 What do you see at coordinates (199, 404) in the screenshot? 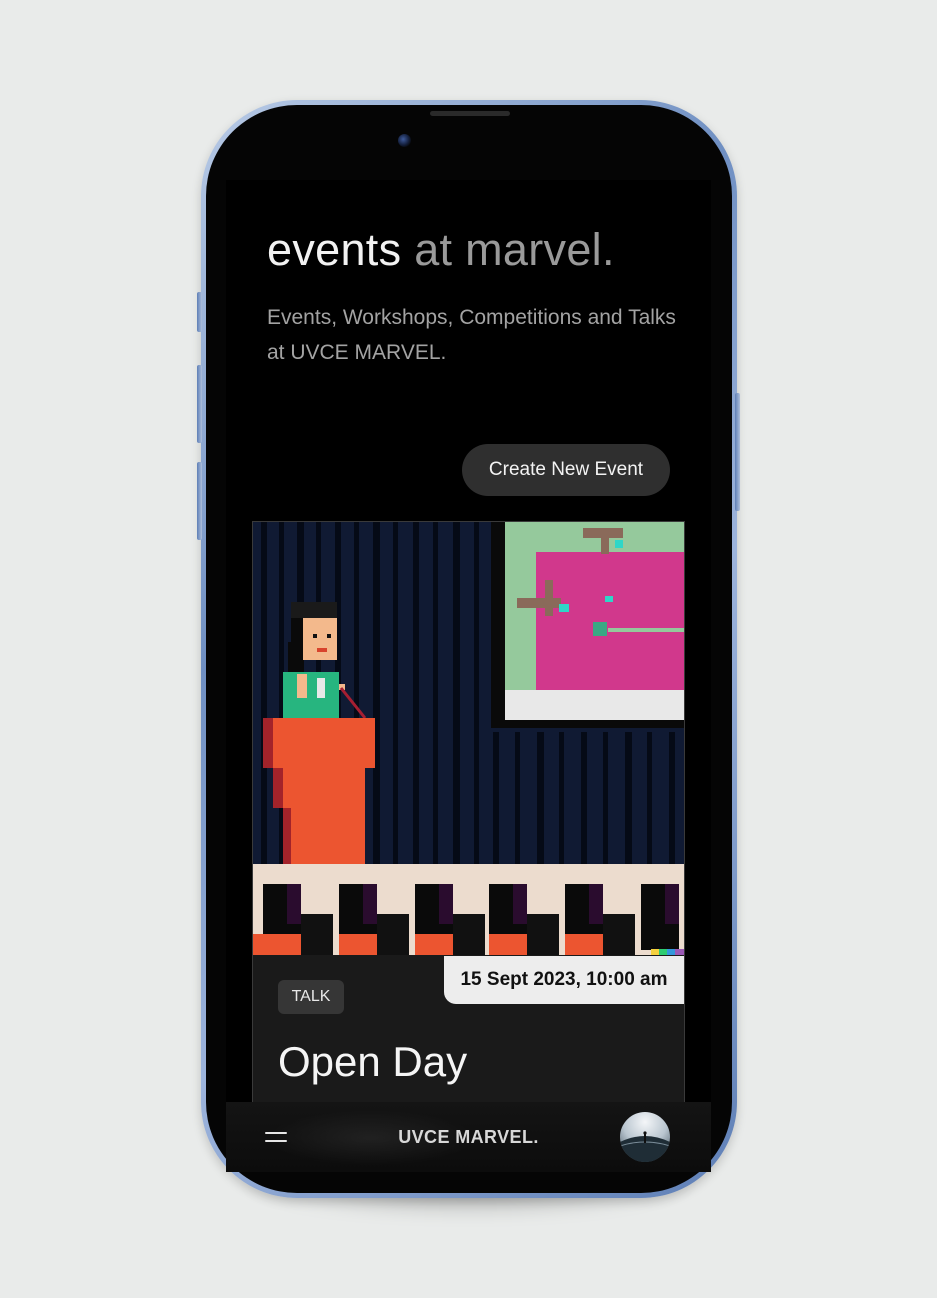
I see `phone-volume-up-button` at bounding box center [199, 404].